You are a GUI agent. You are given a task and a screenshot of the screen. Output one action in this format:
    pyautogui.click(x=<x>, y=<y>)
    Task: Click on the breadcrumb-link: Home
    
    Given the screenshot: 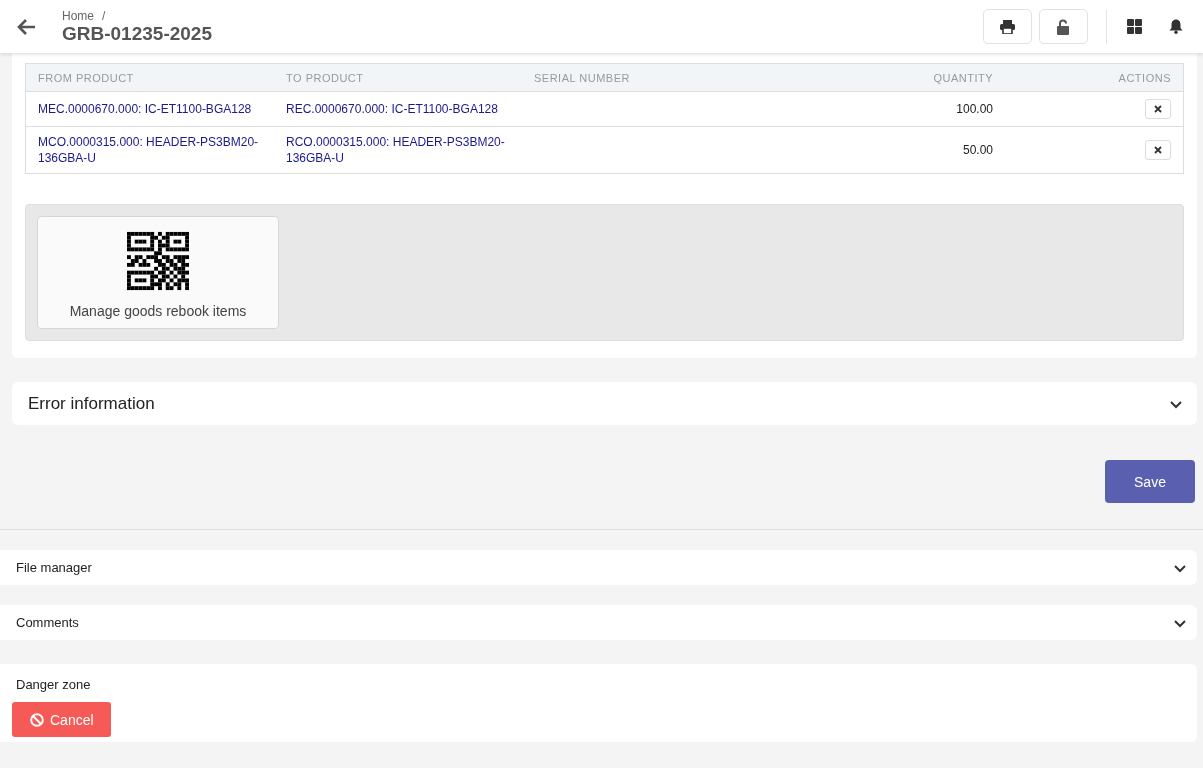 What is the action you would take?
    pyautogui.click(x=78, y=15)
    